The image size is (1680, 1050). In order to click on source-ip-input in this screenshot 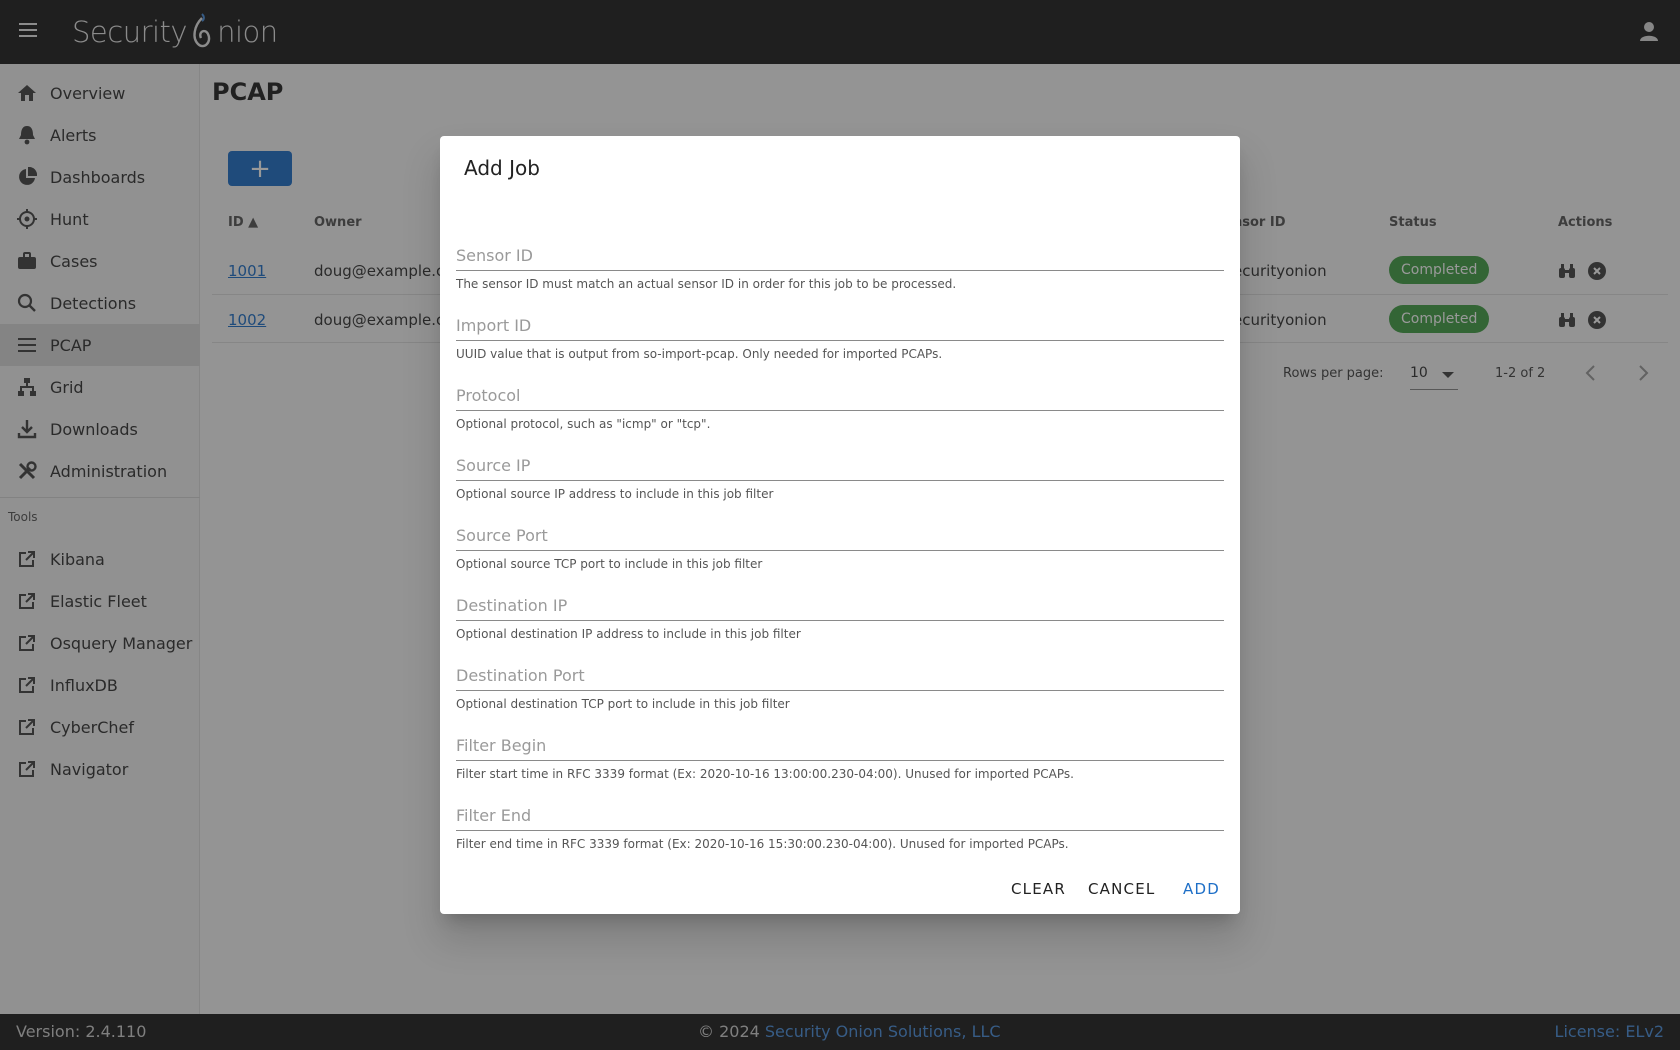, I will do `click(840, 461)`.